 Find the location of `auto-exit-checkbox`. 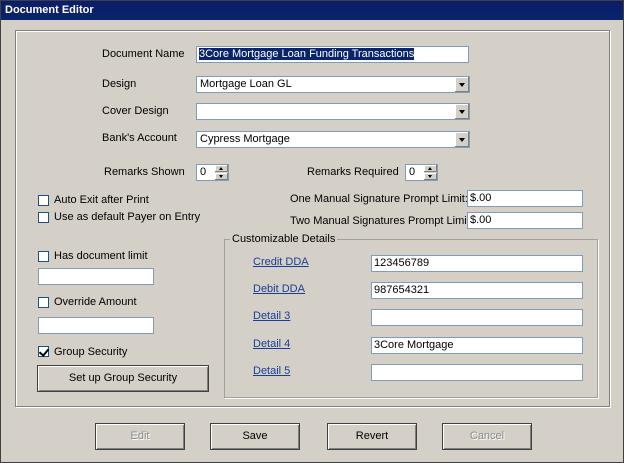

auto-exit-checkbox is located at coordinates (43, 200).